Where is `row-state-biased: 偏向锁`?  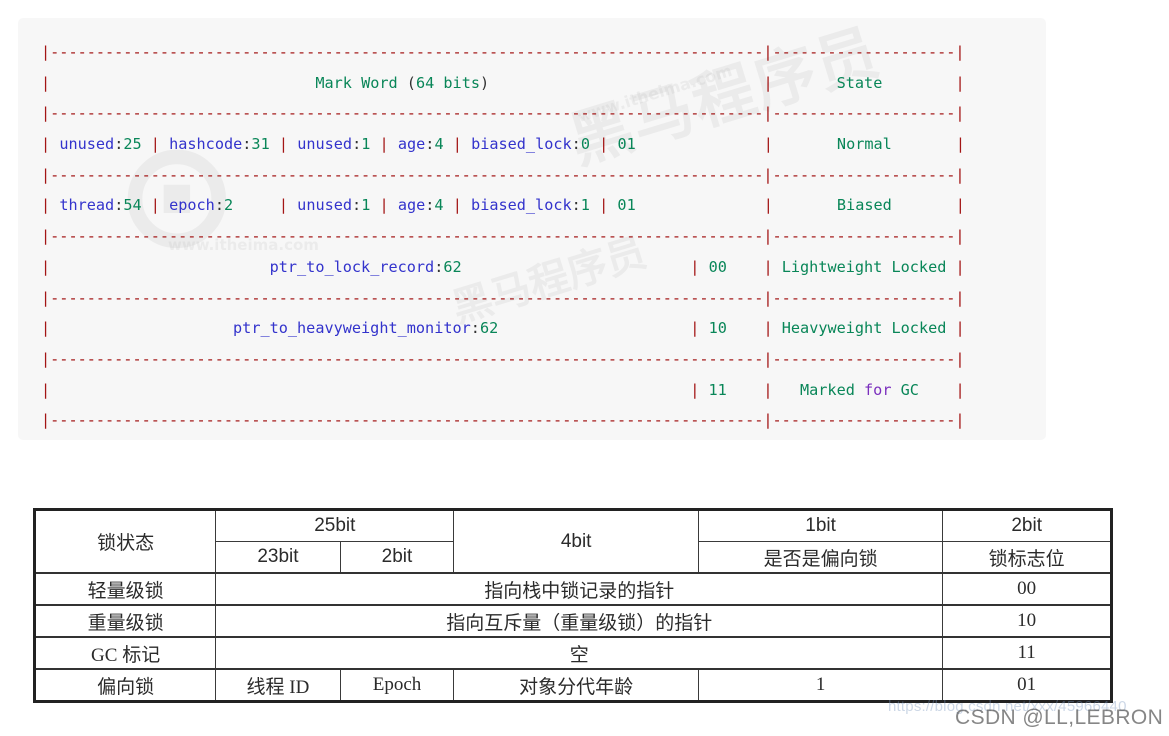
row-state-biased: 偏向锁 is located at coordinates (124, 685).